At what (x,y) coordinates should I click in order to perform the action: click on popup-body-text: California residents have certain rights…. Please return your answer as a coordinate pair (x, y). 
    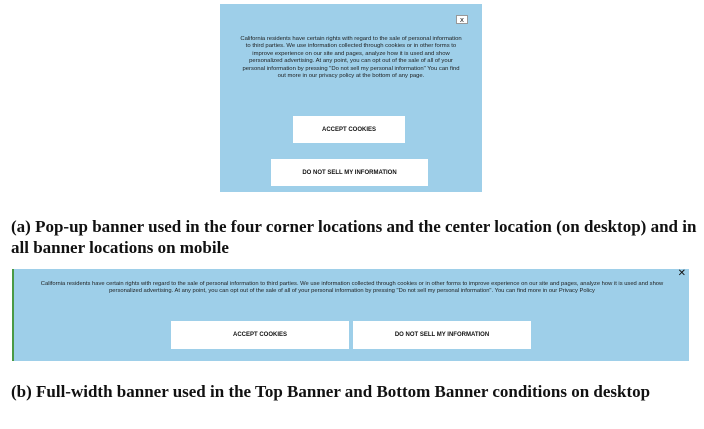
    Looking at the image, I should click on (351, 58).